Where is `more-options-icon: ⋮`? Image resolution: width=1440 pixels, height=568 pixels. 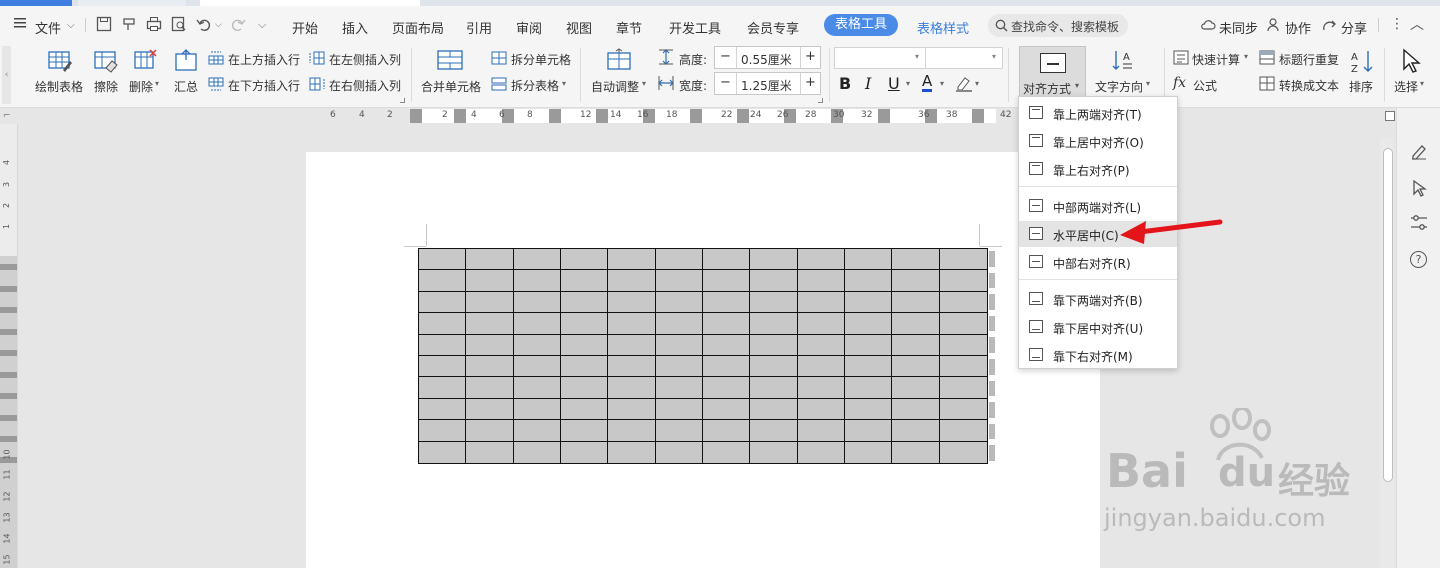
more-options-icon: ⋮ is located at coordinates (1397, 24).